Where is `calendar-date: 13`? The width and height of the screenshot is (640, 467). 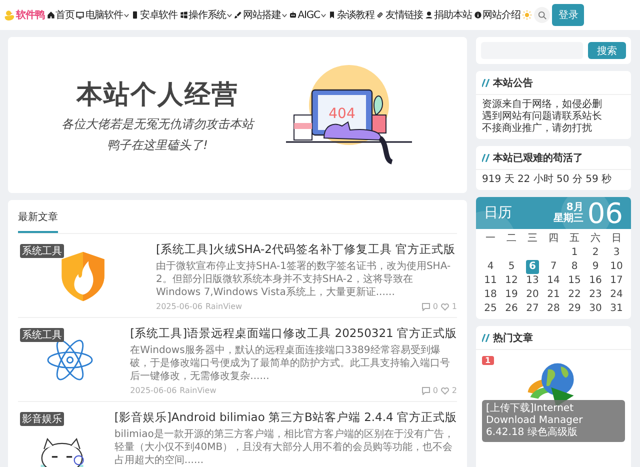
calendar-date: 13 is located at coordinates (532, 281).